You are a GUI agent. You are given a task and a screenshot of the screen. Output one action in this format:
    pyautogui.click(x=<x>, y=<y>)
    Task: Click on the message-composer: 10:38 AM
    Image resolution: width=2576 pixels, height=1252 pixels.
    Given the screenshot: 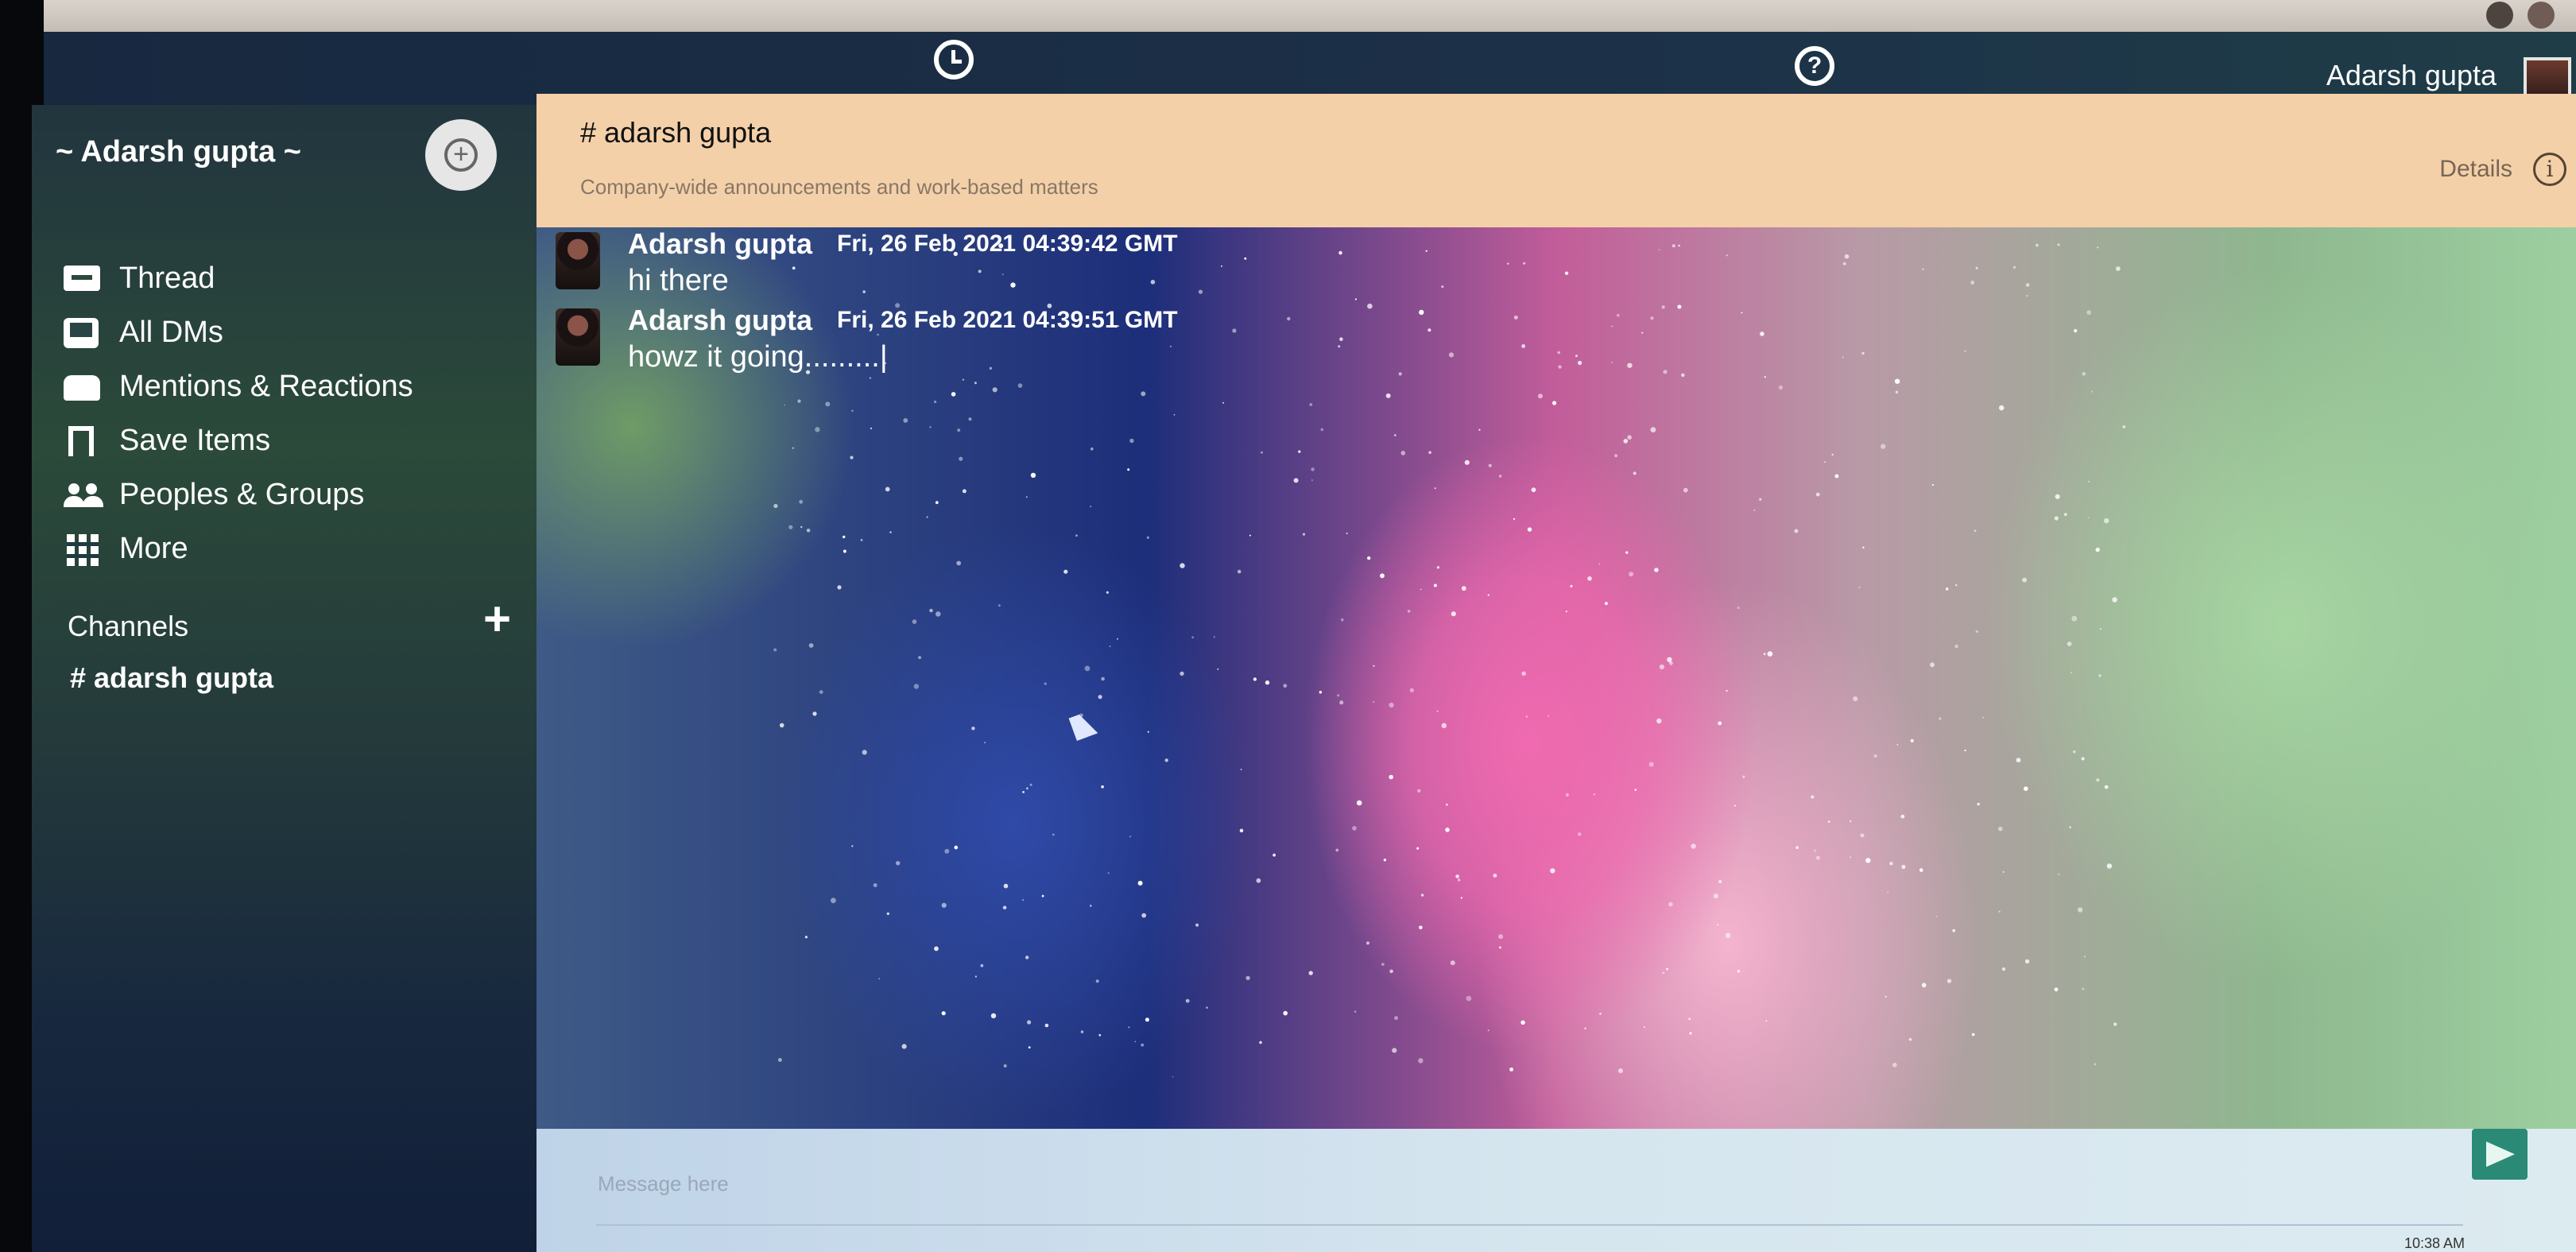 What is the action you would take?
    pyautogui.click(x=1556, y=1190)
    